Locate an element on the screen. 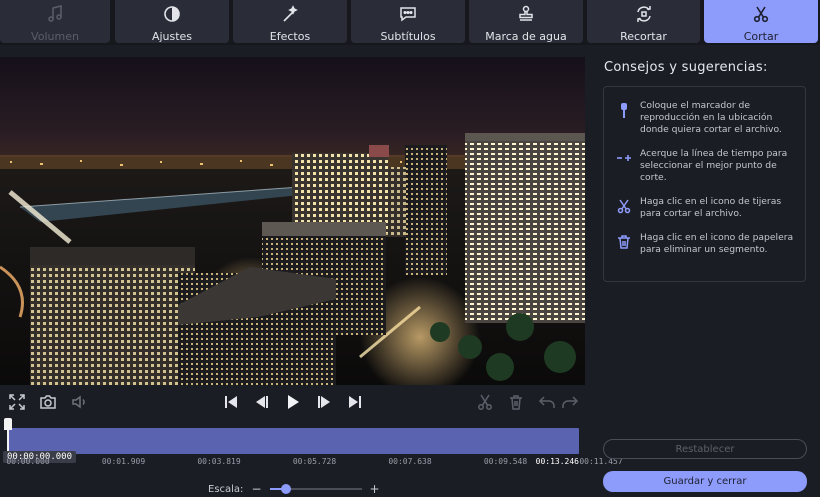  tab-label: Volumen is located at coordinates (55, 36).